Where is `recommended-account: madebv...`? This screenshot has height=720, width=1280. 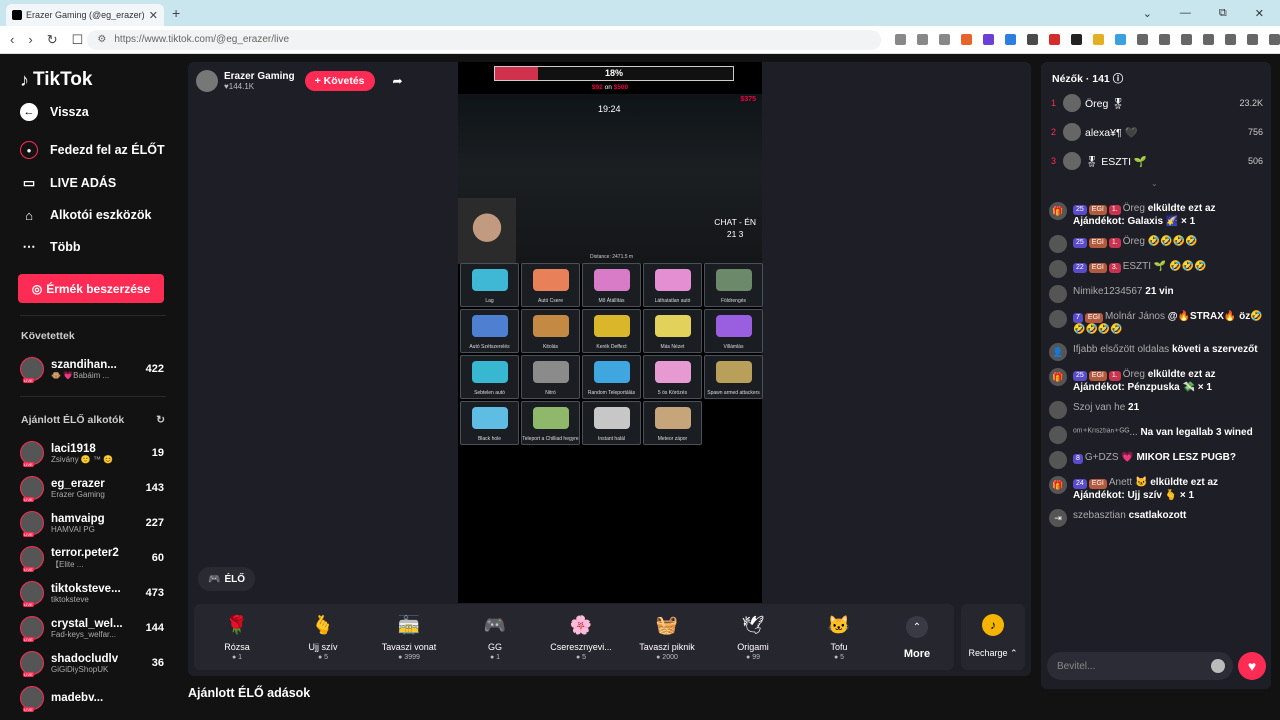
recommended-account: madebv... is located at coordinates (92, 698).